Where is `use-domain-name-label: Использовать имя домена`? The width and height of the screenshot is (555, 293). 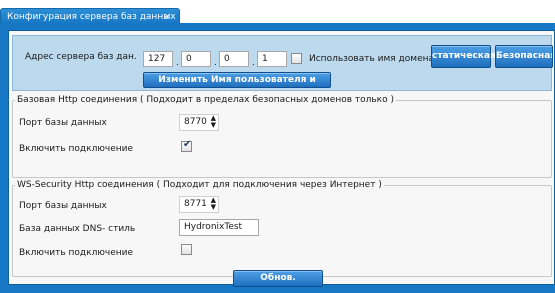 use-domain-name-label: Использовать имя домена is located at coordinates (372, 59).